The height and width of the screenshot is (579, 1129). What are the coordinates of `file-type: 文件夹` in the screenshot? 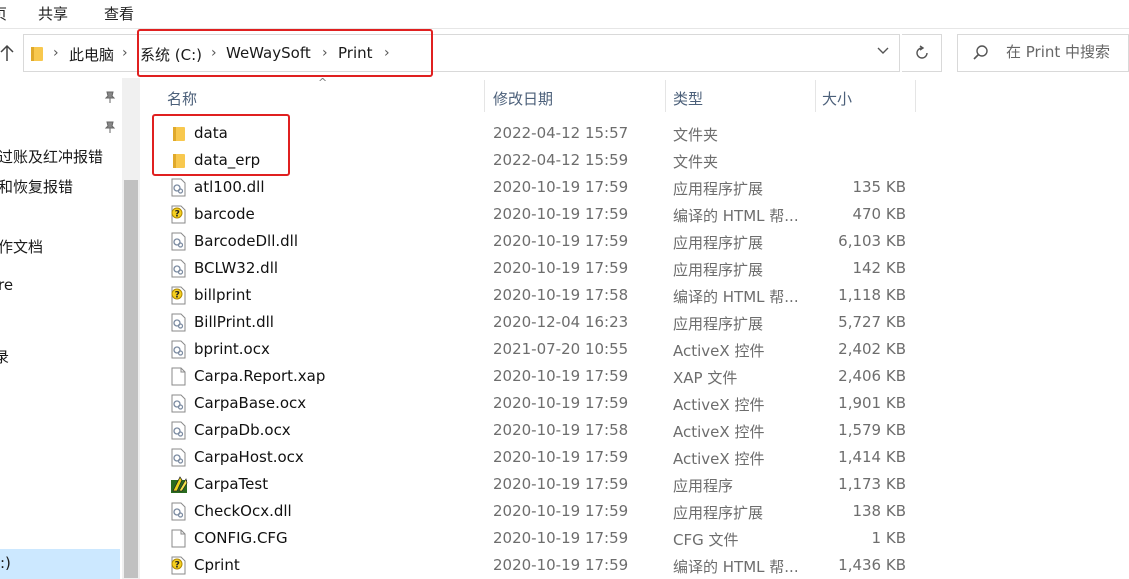 It's located at (696, 162).